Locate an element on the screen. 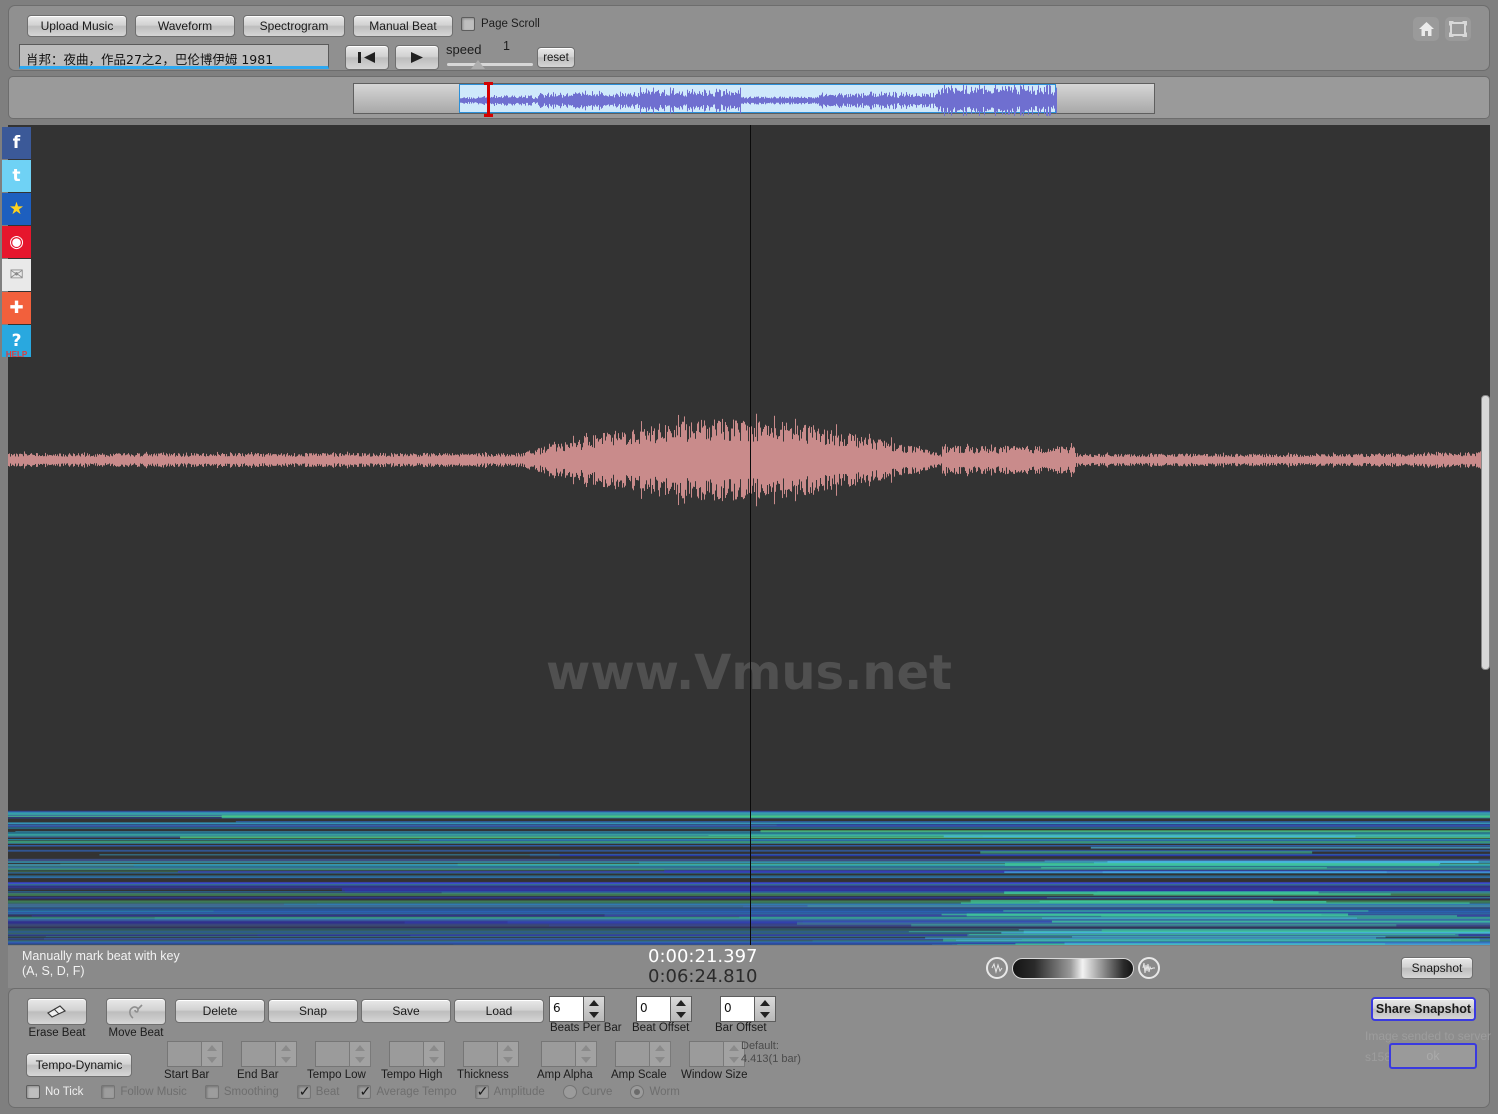 Image resolution: width=1498 pixels, height=1114 pixels. beat-offset-arrows is located at coordinates (681, 1009).